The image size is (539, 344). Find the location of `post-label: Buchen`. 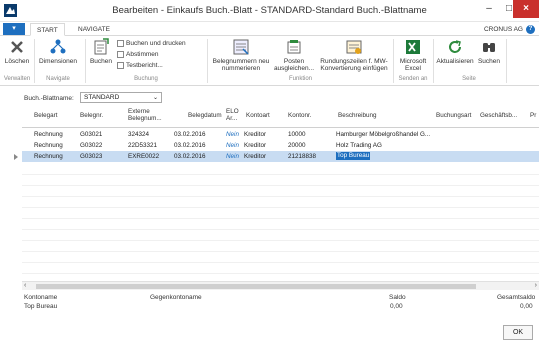

post-label: Buchen is located at coordinates (101, 61).